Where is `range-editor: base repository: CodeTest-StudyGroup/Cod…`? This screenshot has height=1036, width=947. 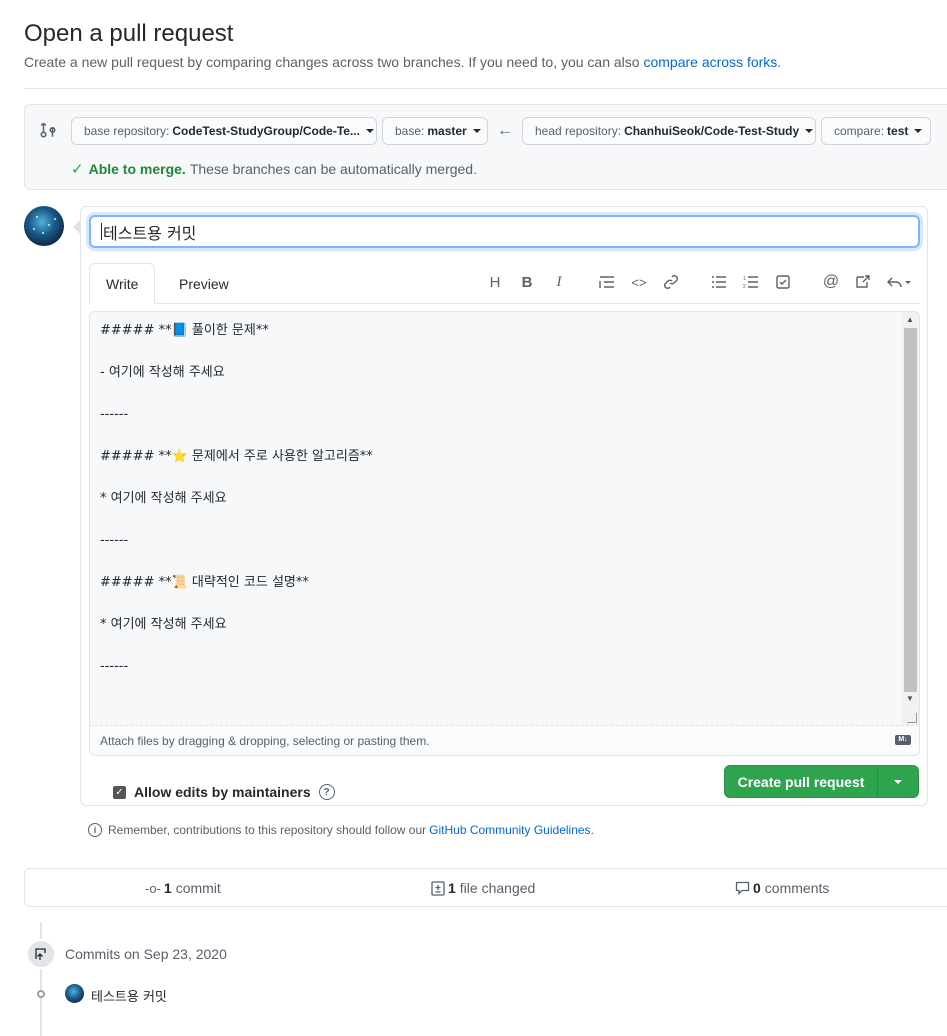
range-editor: base repository: CodeTest-StudyGroup/Cod… is located at coordinates (485, 147).